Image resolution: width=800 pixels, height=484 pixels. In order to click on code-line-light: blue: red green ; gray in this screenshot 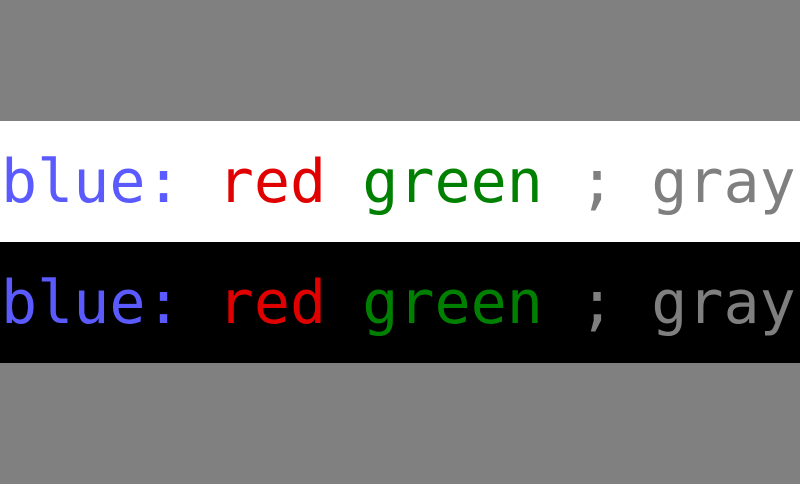, I will do `click(398, 182)`.